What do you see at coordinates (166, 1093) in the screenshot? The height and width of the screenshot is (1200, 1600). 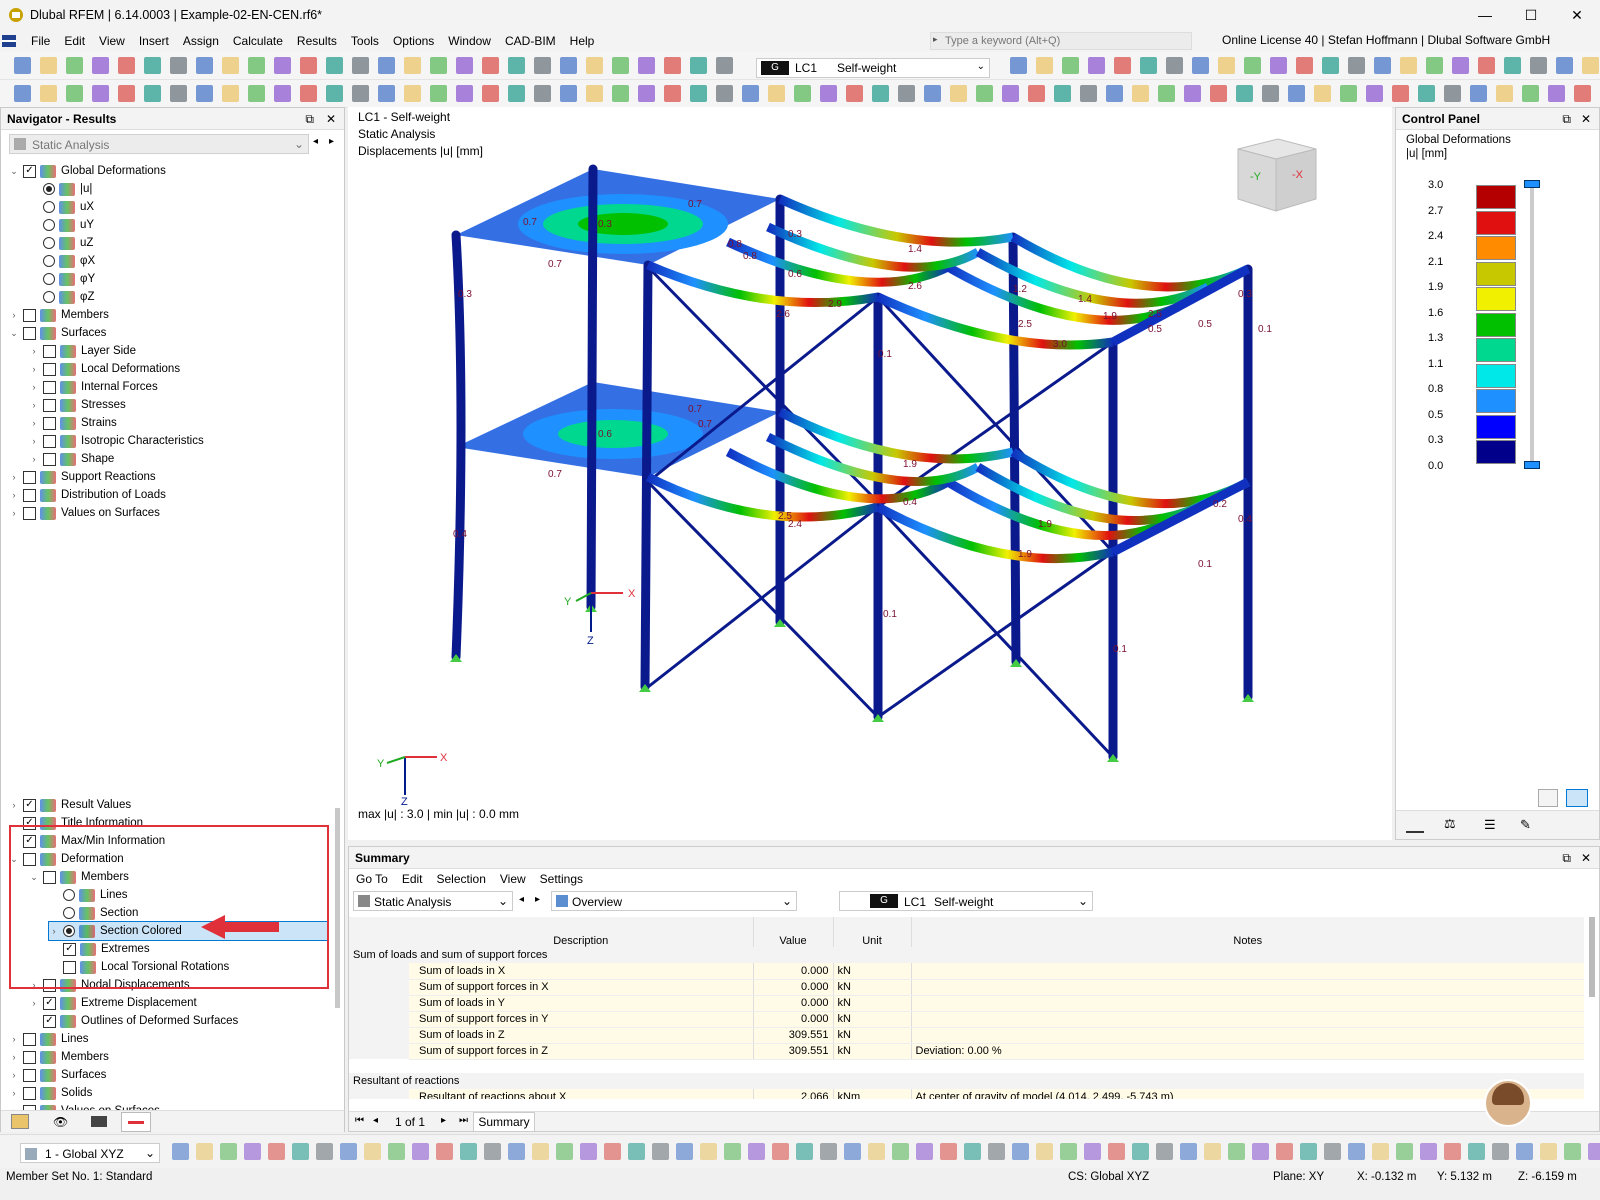 I see `tree-item: › Solids` at bounding box center [166, 1093].